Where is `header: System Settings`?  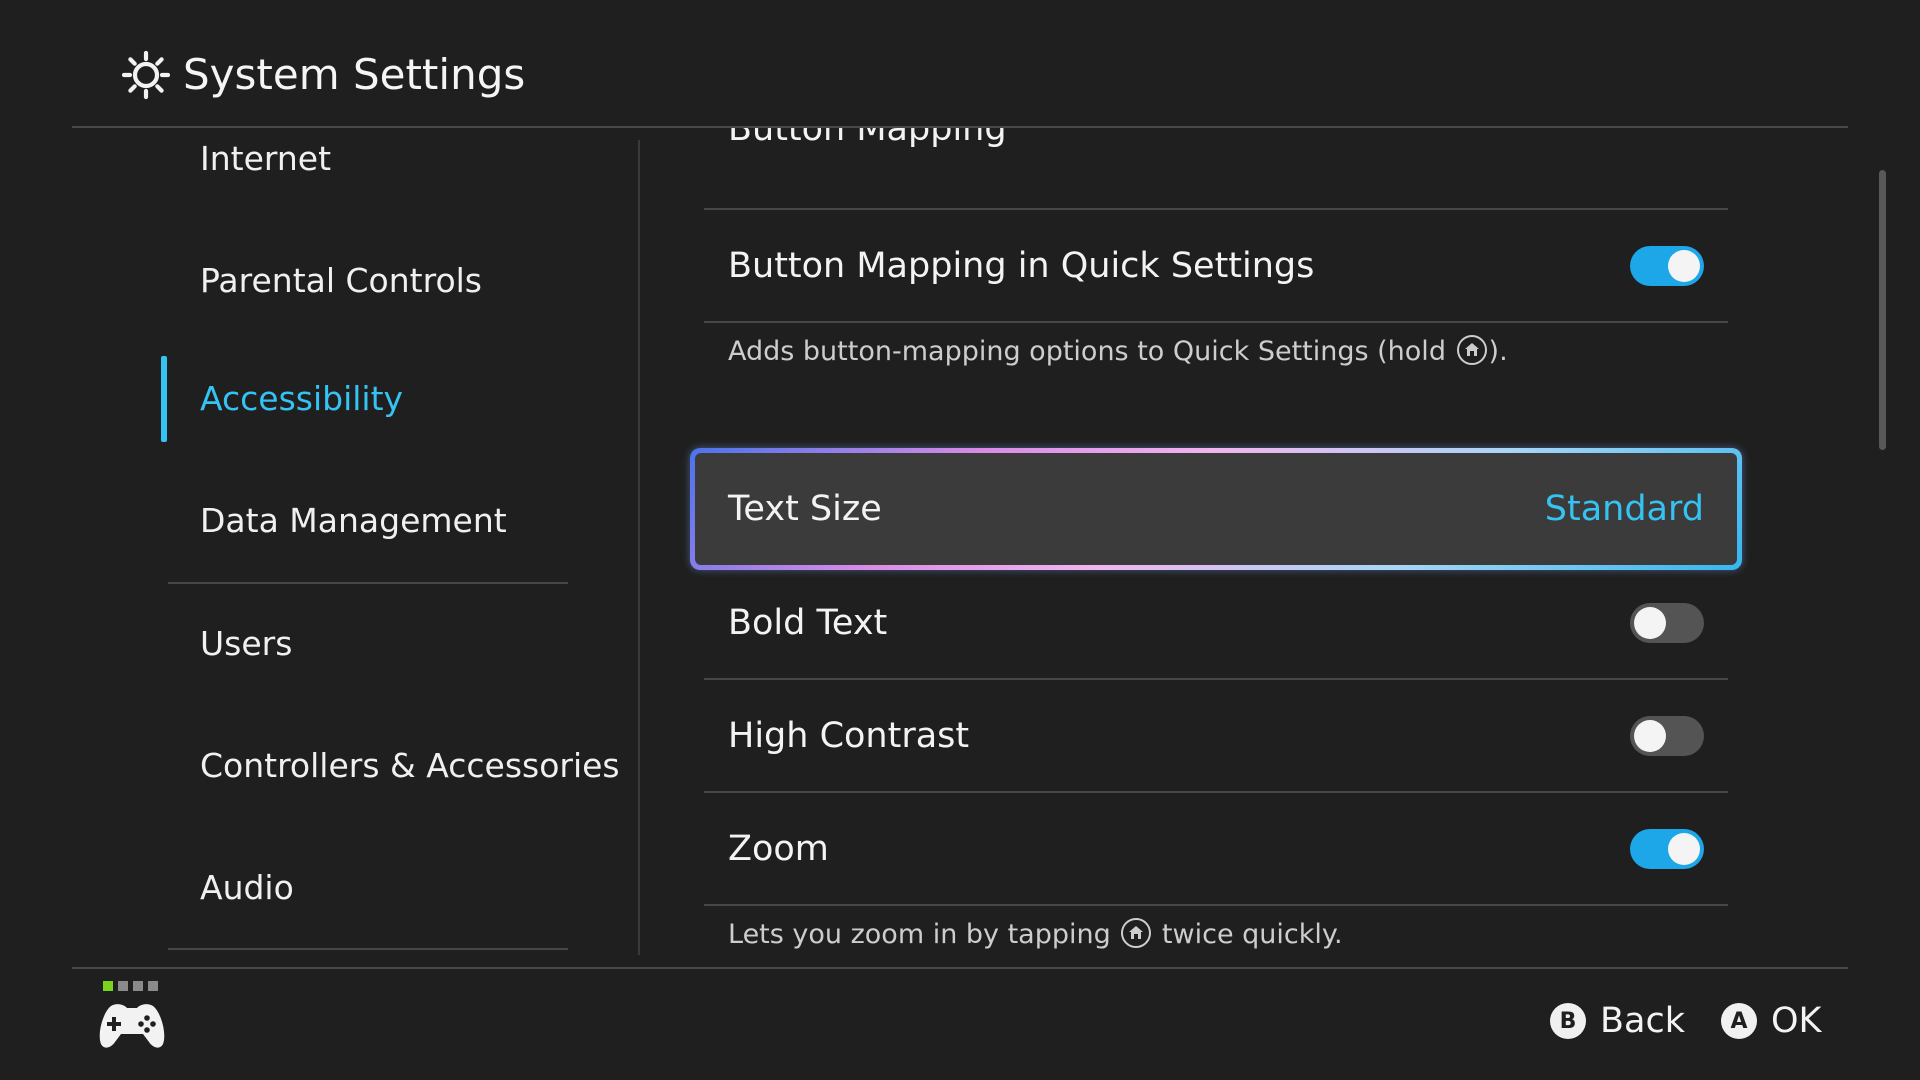 header: System Settings is located at coordinates (960, 64).